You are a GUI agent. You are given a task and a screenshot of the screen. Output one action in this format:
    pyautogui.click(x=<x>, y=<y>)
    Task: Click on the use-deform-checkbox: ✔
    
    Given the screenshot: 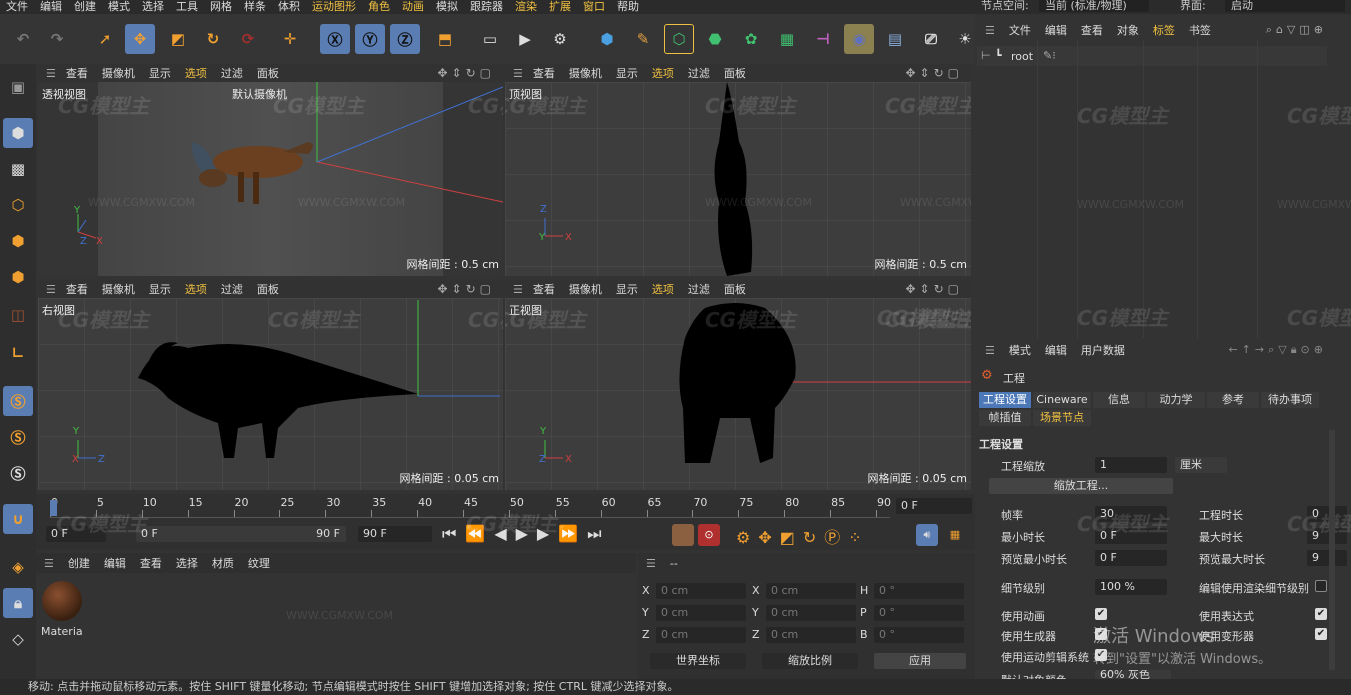 What is the action you would take?
    pyautogui.click(x=1321, y=634)
    